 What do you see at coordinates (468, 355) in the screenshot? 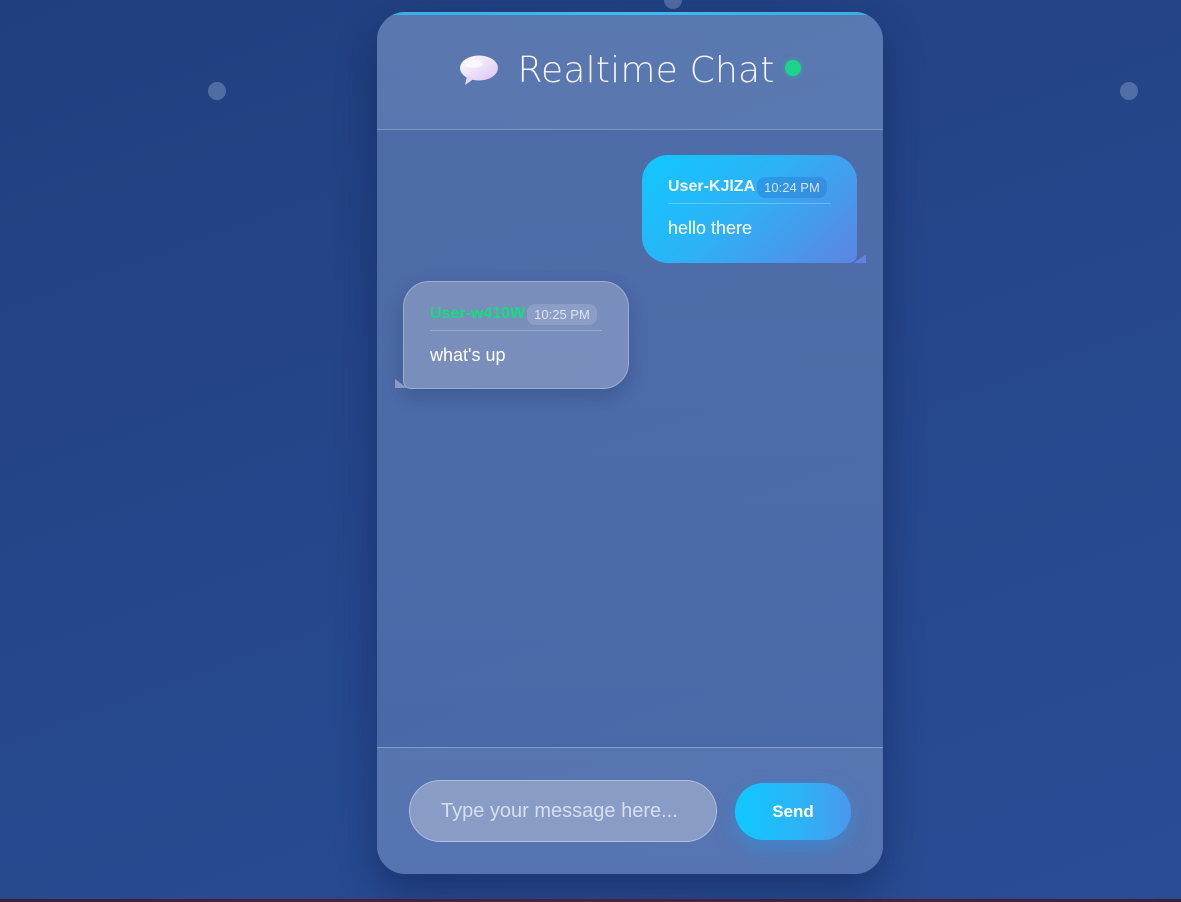
I see `message-text: what's up` at bounding box center [468, 355].